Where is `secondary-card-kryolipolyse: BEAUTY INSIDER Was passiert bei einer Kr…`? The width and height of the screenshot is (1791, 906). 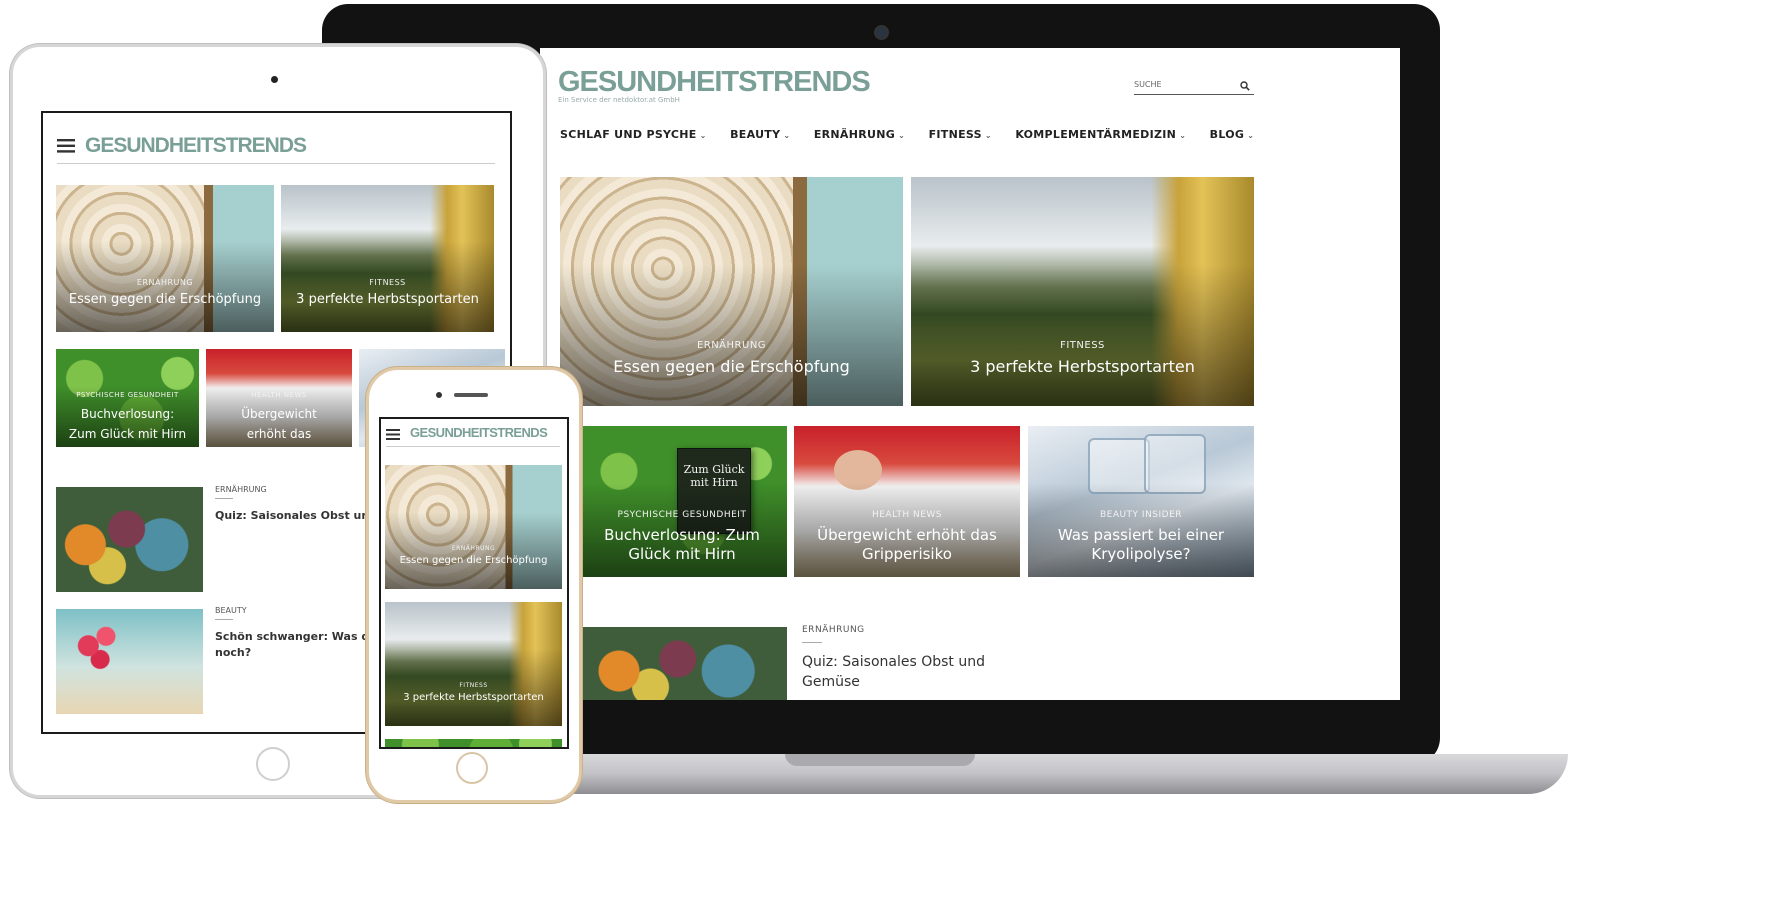
secondary-card-kryolipolyse: BEAUTY INSIDER Was passiert bei einer Kr… is located at coordinates (1141, 501).